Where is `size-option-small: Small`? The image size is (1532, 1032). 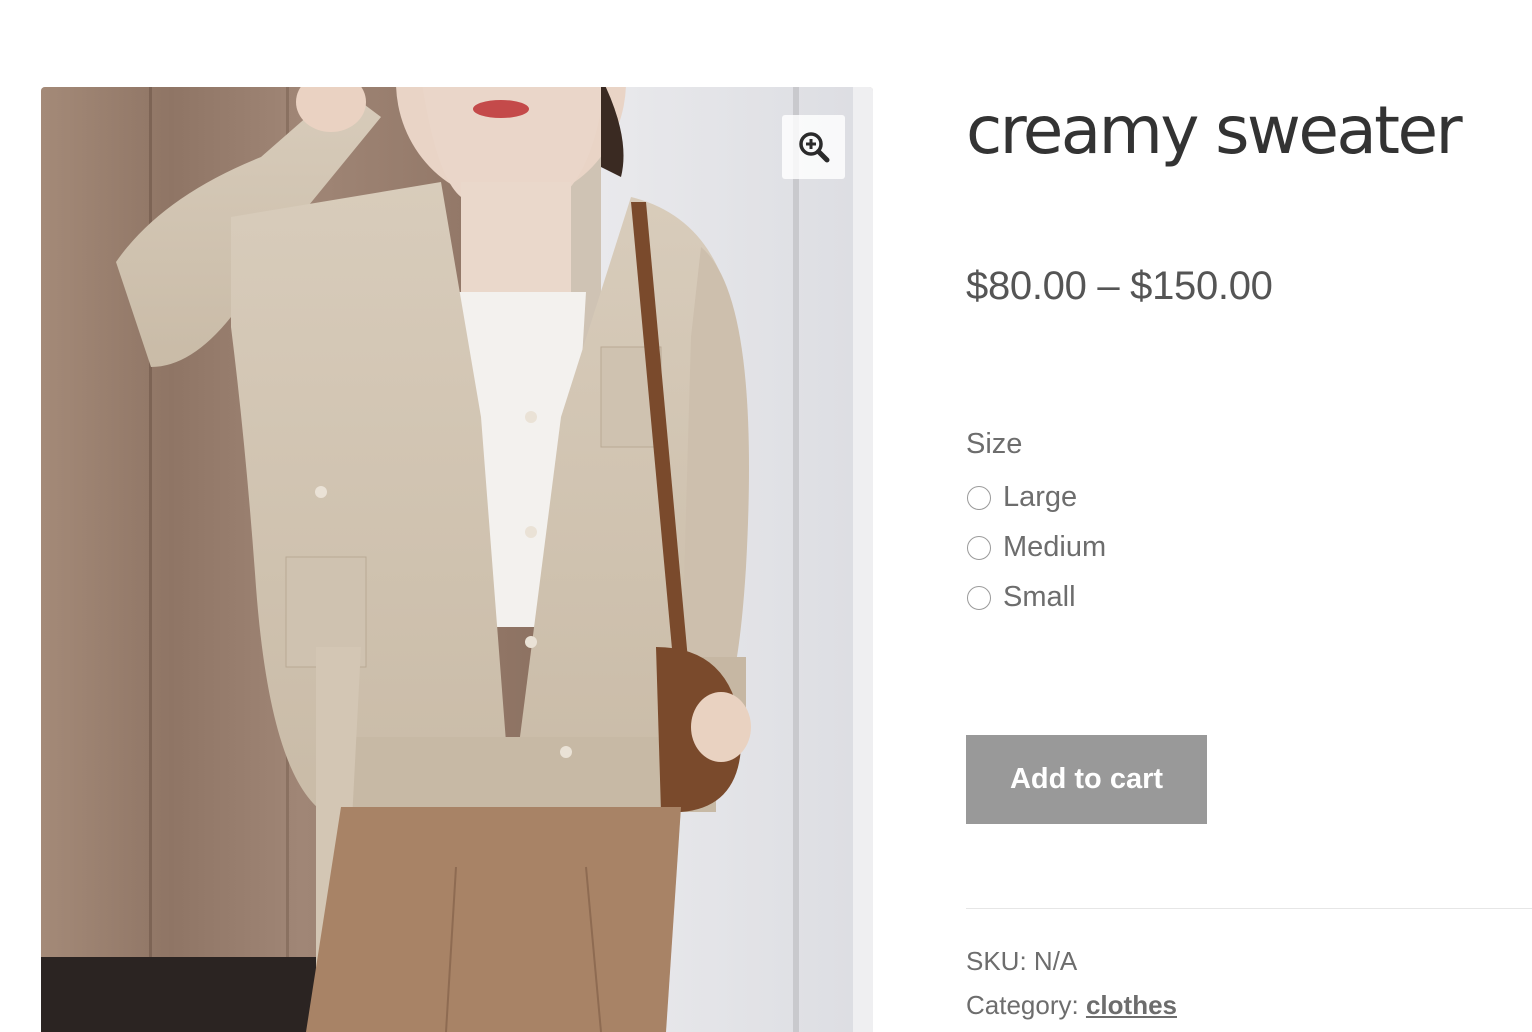 size-option-small: Small is located at coordinates (1021, 597).